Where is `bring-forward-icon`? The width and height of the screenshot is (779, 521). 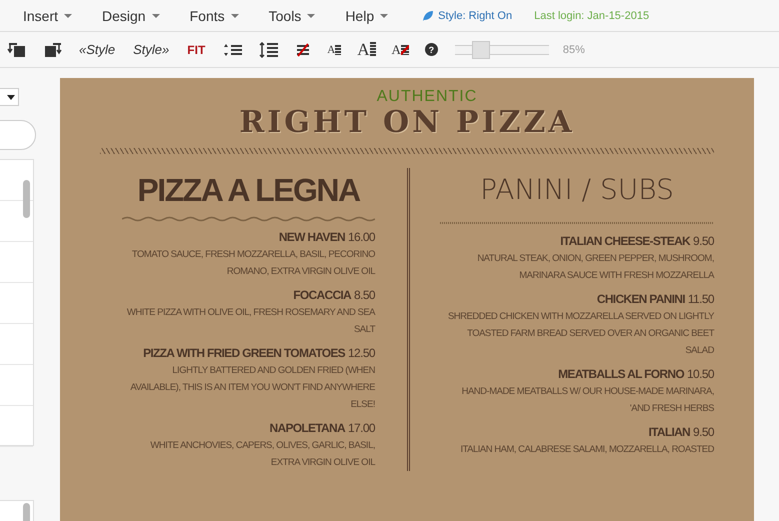 bring-forward-icon is located at coordinates (17, 50).